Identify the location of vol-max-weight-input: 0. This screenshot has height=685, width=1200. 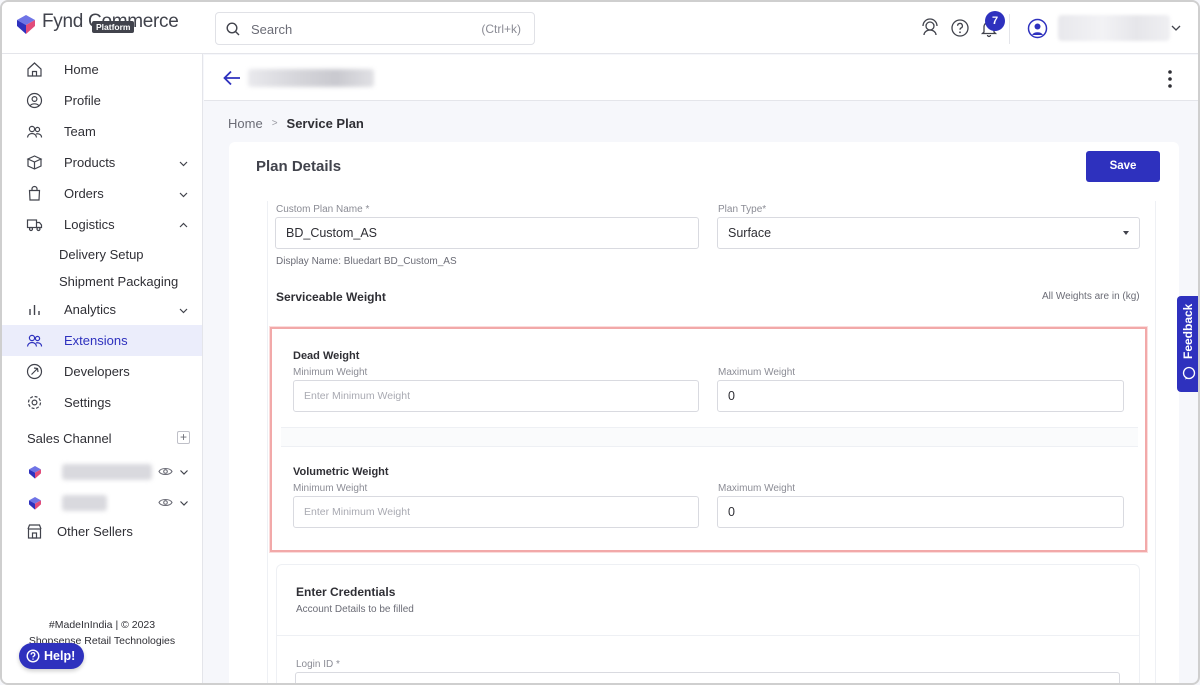
(920, 512).